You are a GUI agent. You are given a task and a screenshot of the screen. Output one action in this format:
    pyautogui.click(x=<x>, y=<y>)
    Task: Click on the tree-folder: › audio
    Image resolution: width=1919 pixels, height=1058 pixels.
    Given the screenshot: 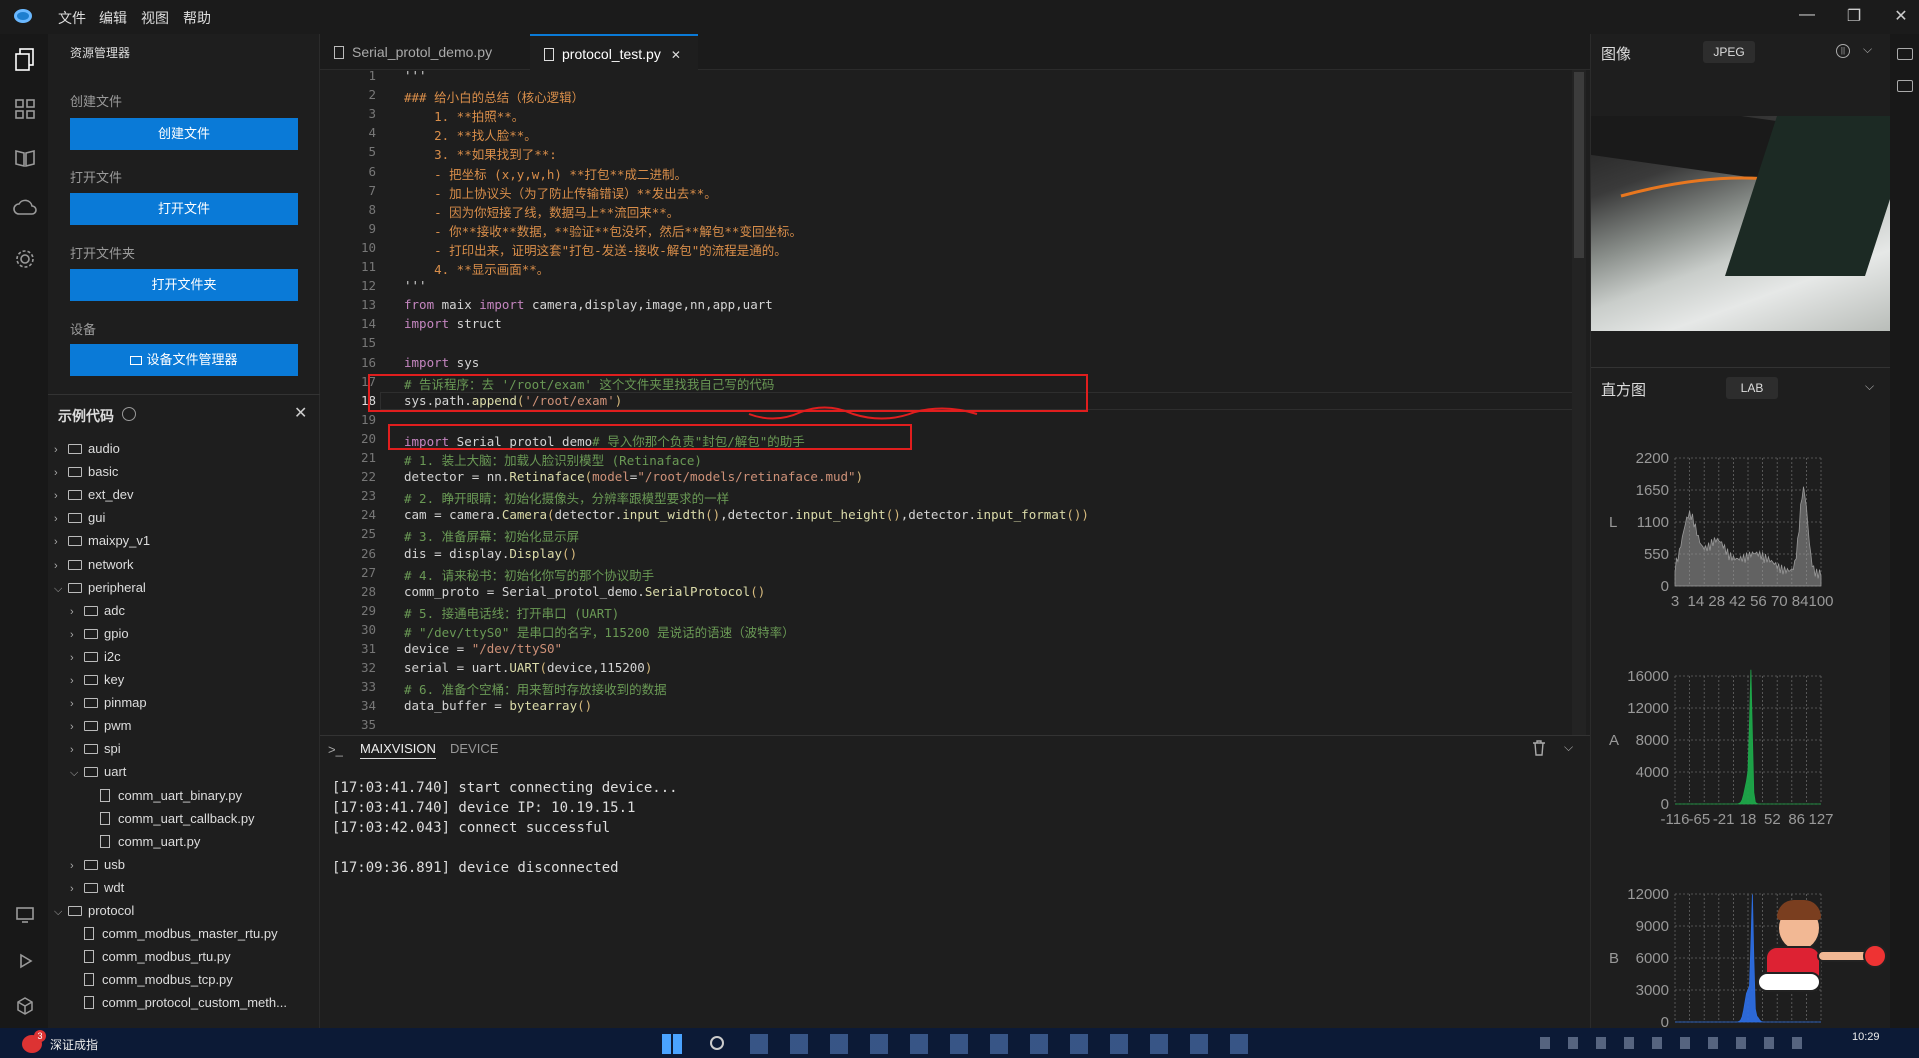 What is the action you would take?
    pyautogui.click(x=87, y=449)
    